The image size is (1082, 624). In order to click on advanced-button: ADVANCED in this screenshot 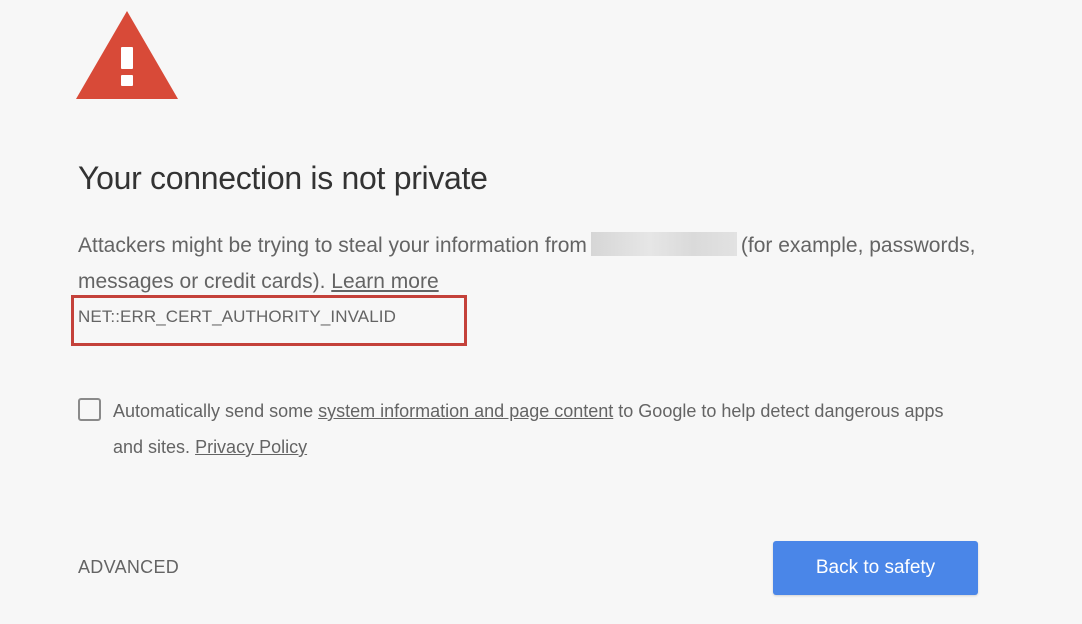, I will do `click(128, 567)`.